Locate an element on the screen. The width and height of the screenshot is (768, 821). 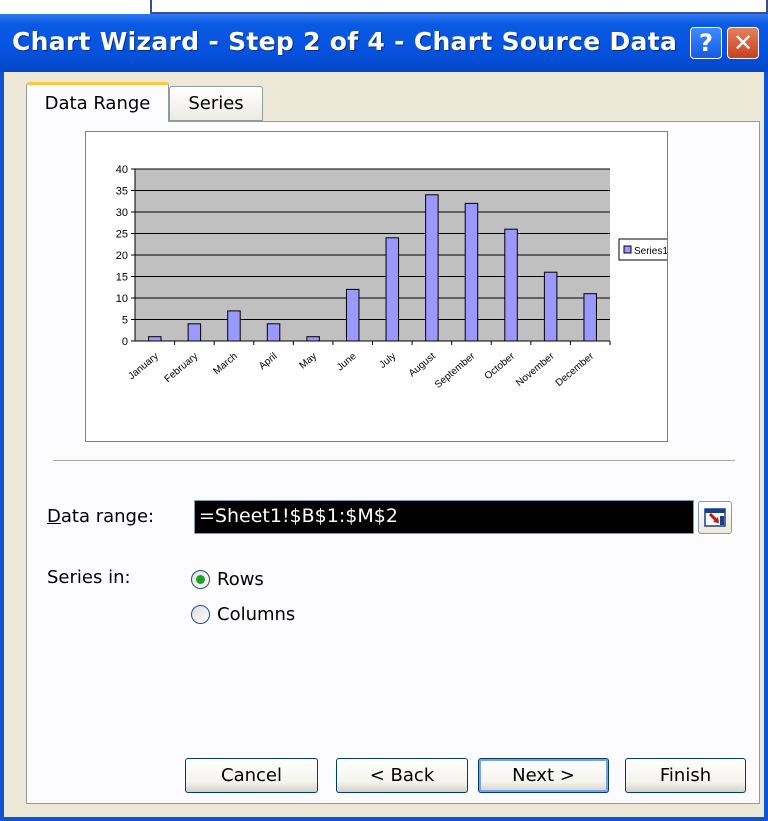
legend-swatch is located at coordinates (627, 249).